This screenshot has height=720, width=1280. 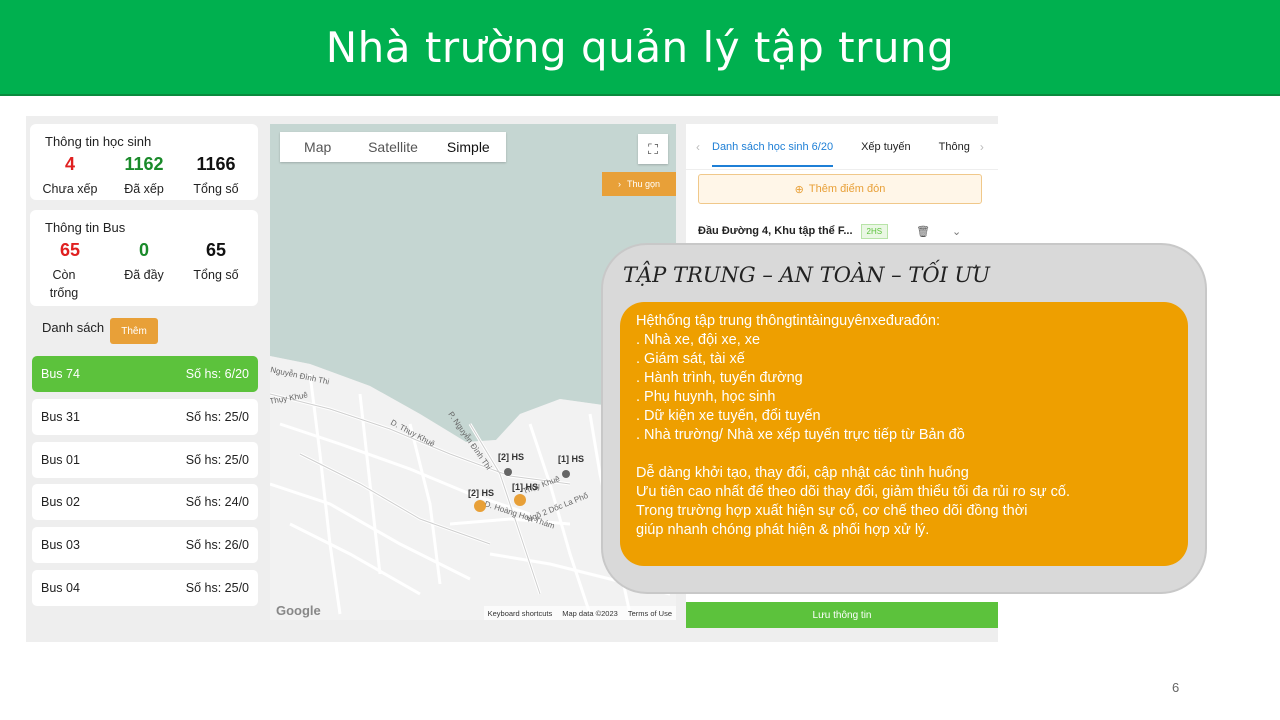 What do you see at coordinates (413, 433) in the screenshot?
I see `street-label: D. Thụy Khuê` at bounding box center [413, 433].